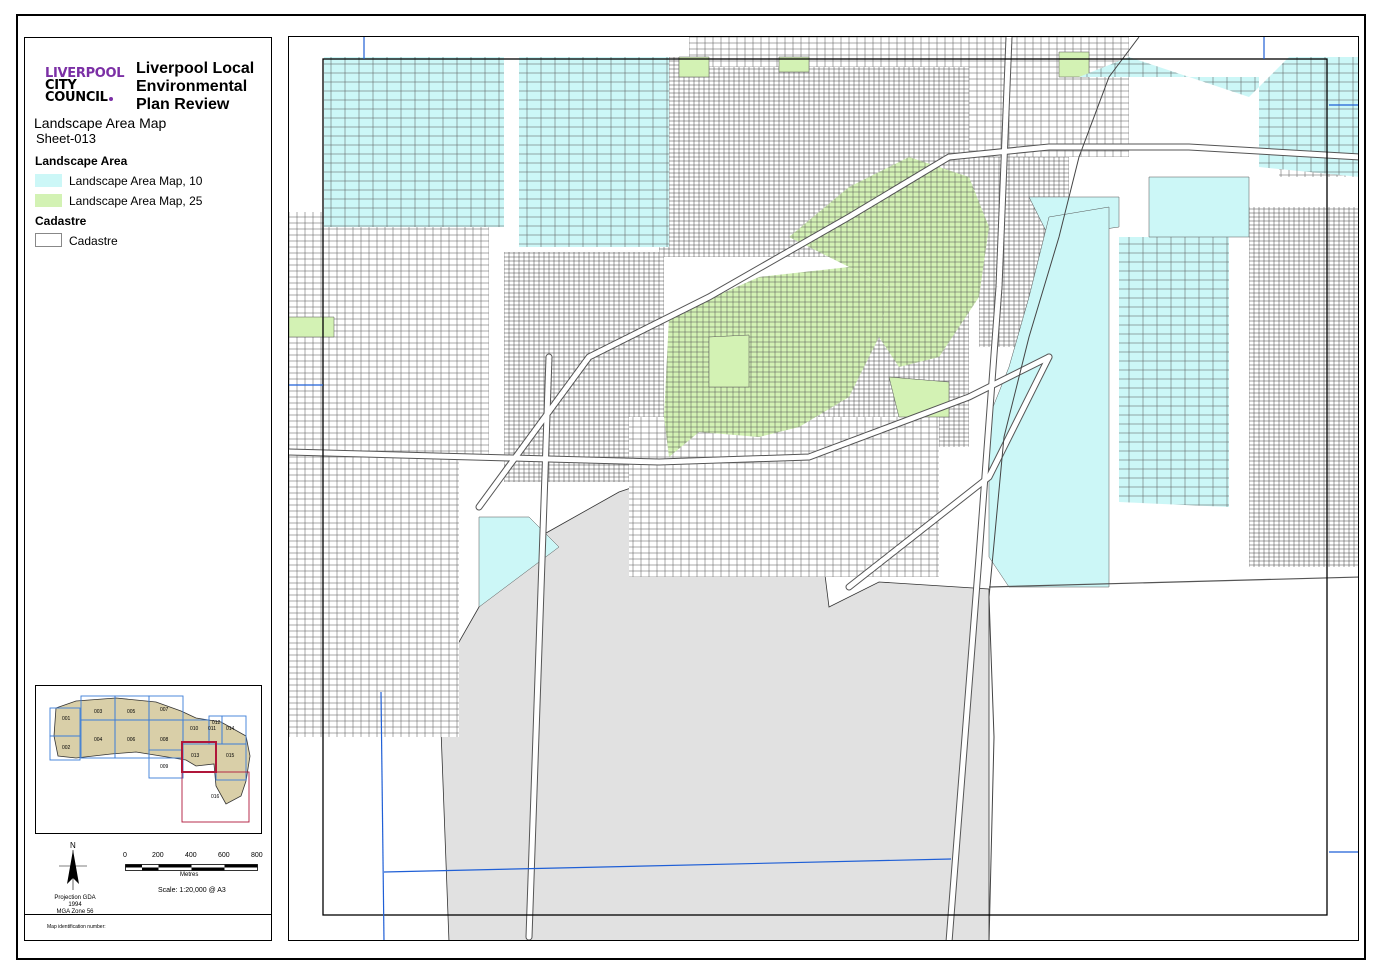 This screenshot has height=977, width=1382. Describe the element at coordinates (152, 751) in the screenshot. I see `inset-lga-shape` at that location.